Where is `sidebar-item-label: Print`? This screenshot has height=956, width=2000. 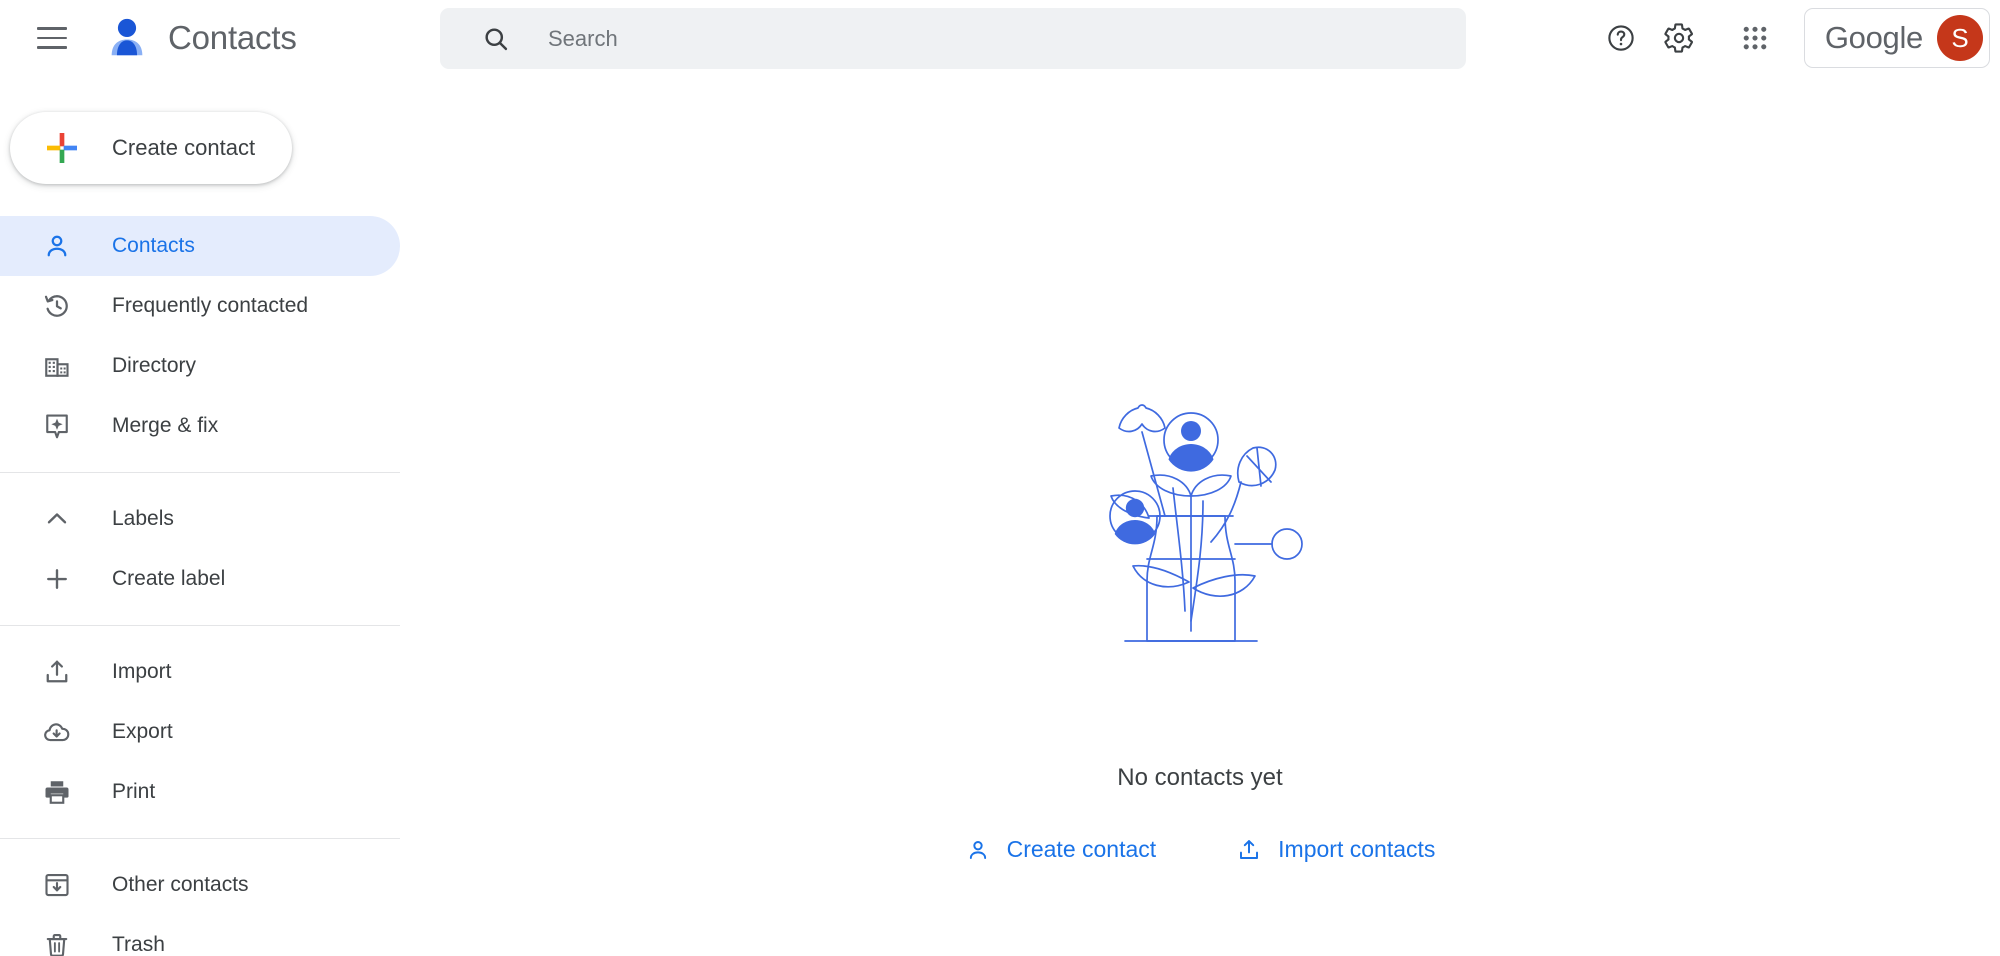 sidebar-item-label: Print is located at coordinates (134, 791).